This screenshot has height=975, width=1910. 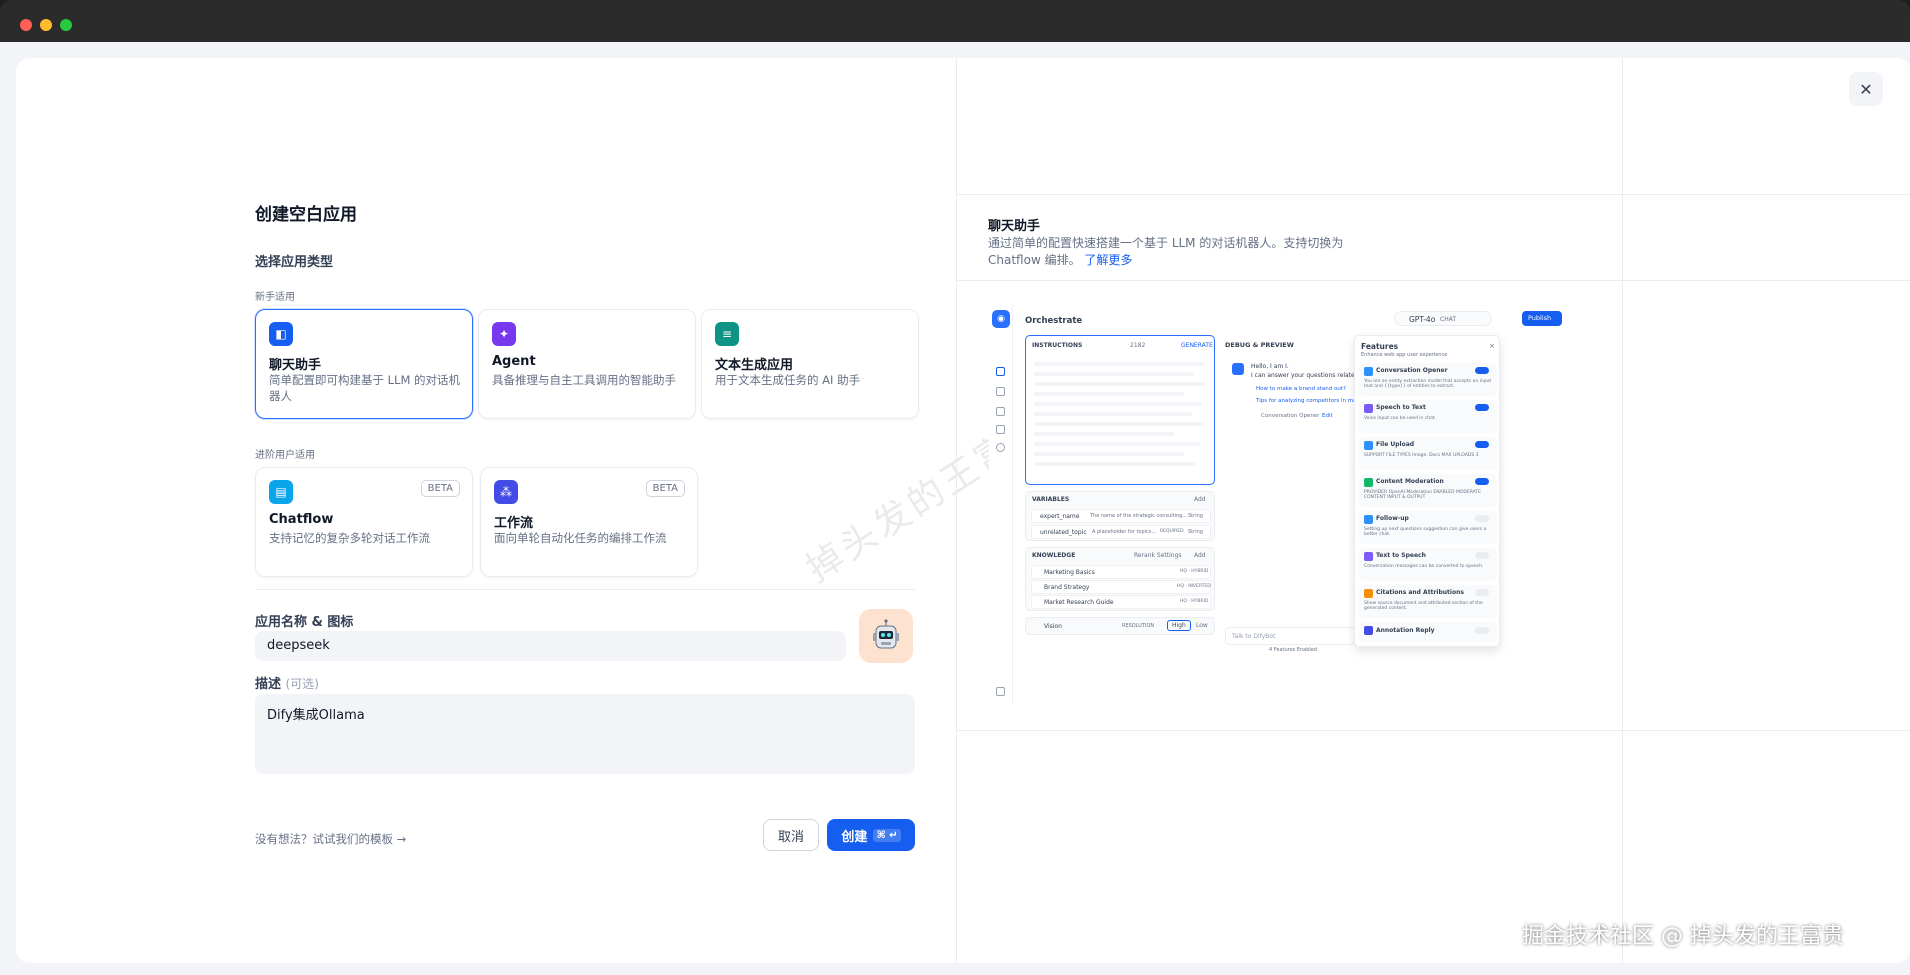 I want to click on close-icon: ✕, so click(x=1866, y=89).